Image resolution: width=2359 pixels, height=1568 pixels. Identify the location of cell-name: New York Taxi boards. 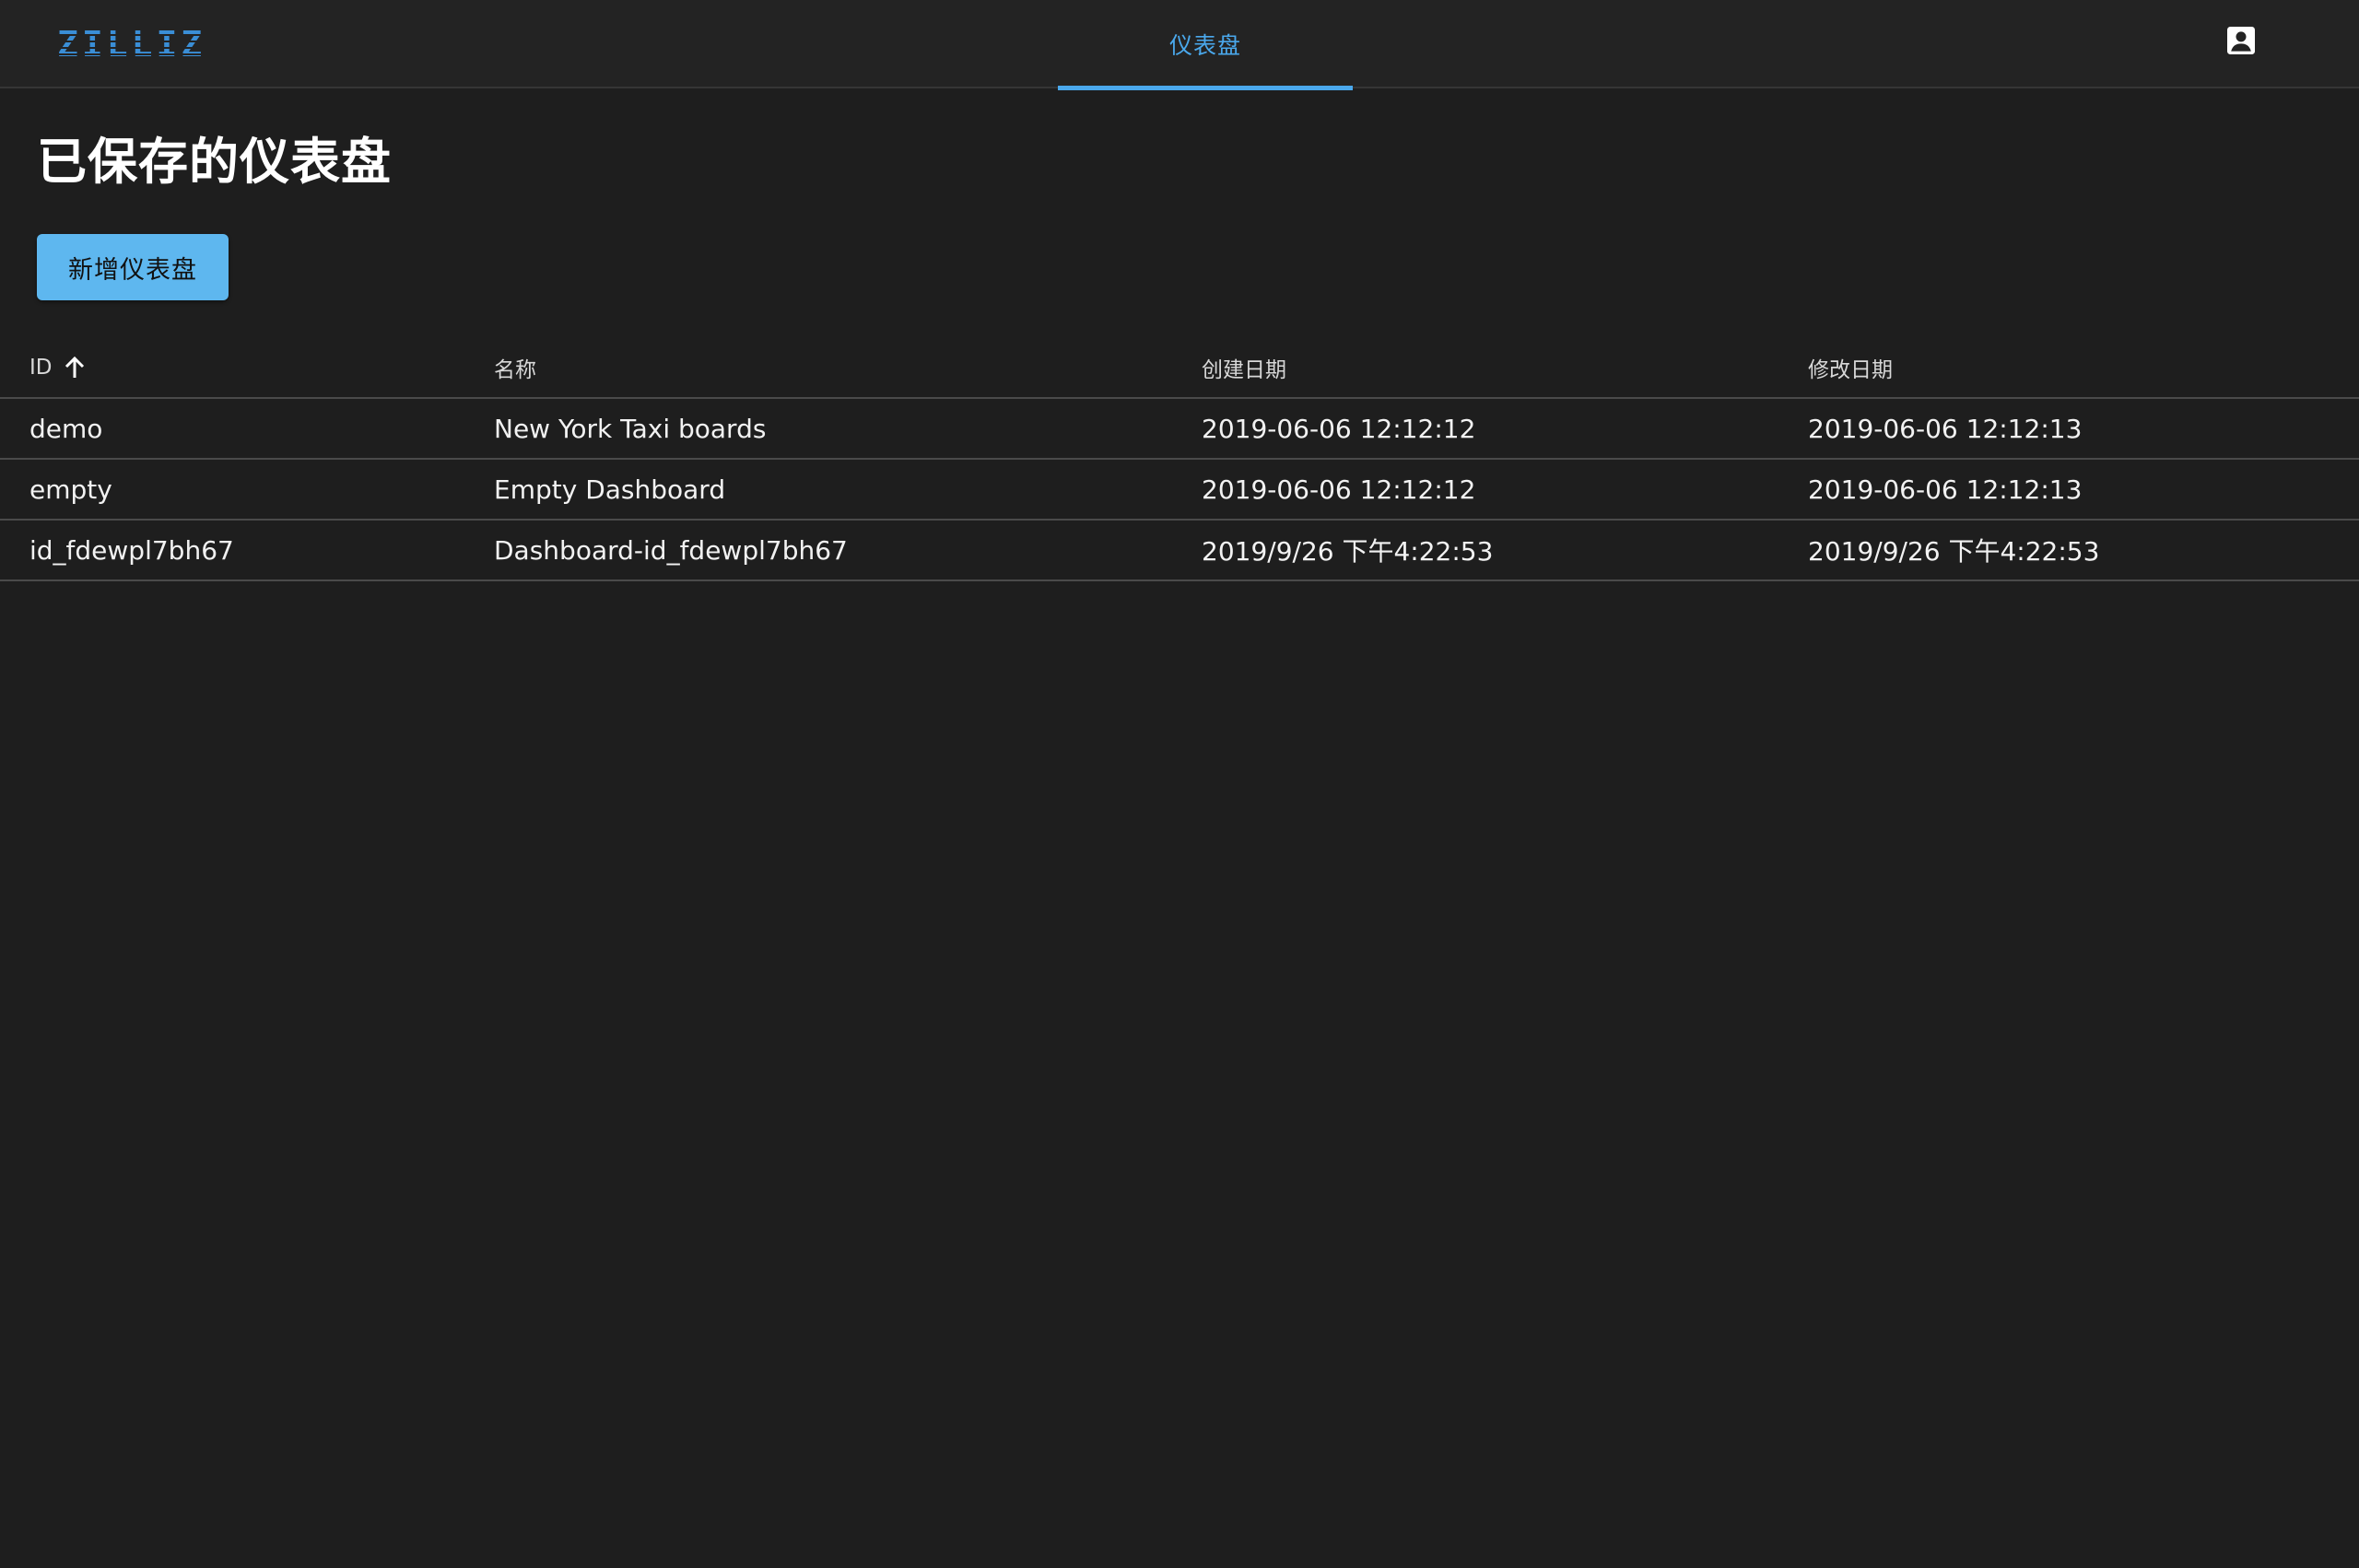
(630, 428).